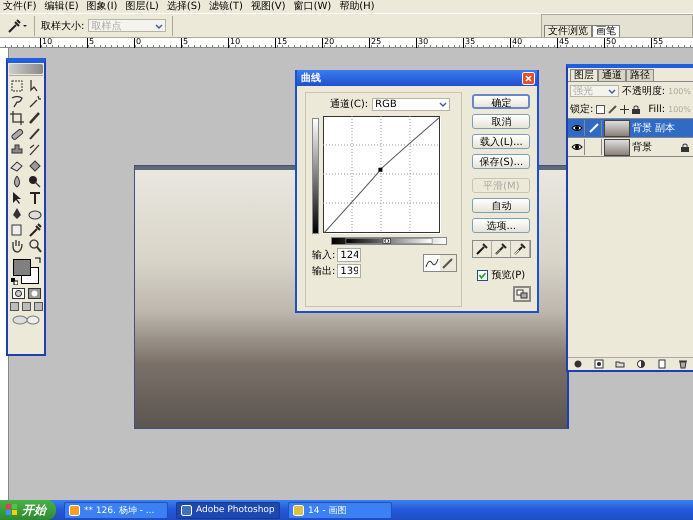 This screenshot has width=693, height=520. Describe the element at coordinates (225, 6) in the screenshot. I see `menu-item: 滤镜(T)` at that location.